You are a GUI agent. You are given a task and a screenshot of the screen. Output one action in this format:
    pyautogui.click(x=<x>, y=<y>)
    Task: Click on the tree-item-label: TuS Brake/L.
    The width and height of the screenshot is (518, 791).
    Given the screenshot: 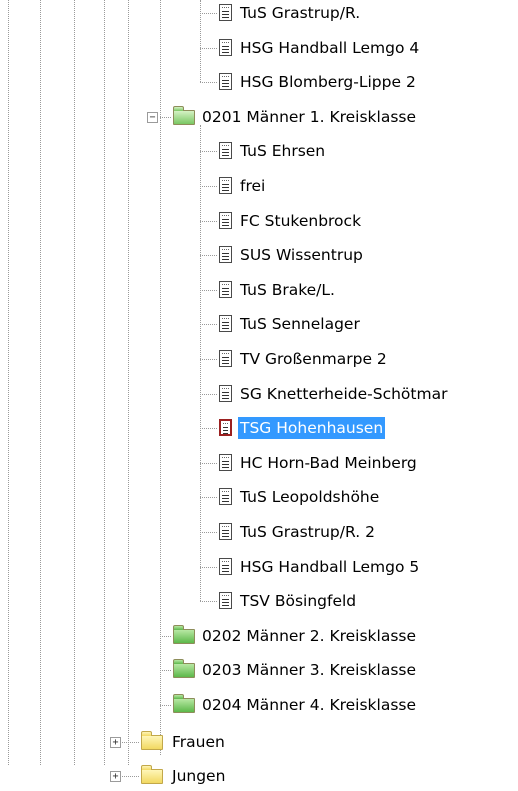 What is the action you would take?
    pyautogui.click(x=287, y=289)
    